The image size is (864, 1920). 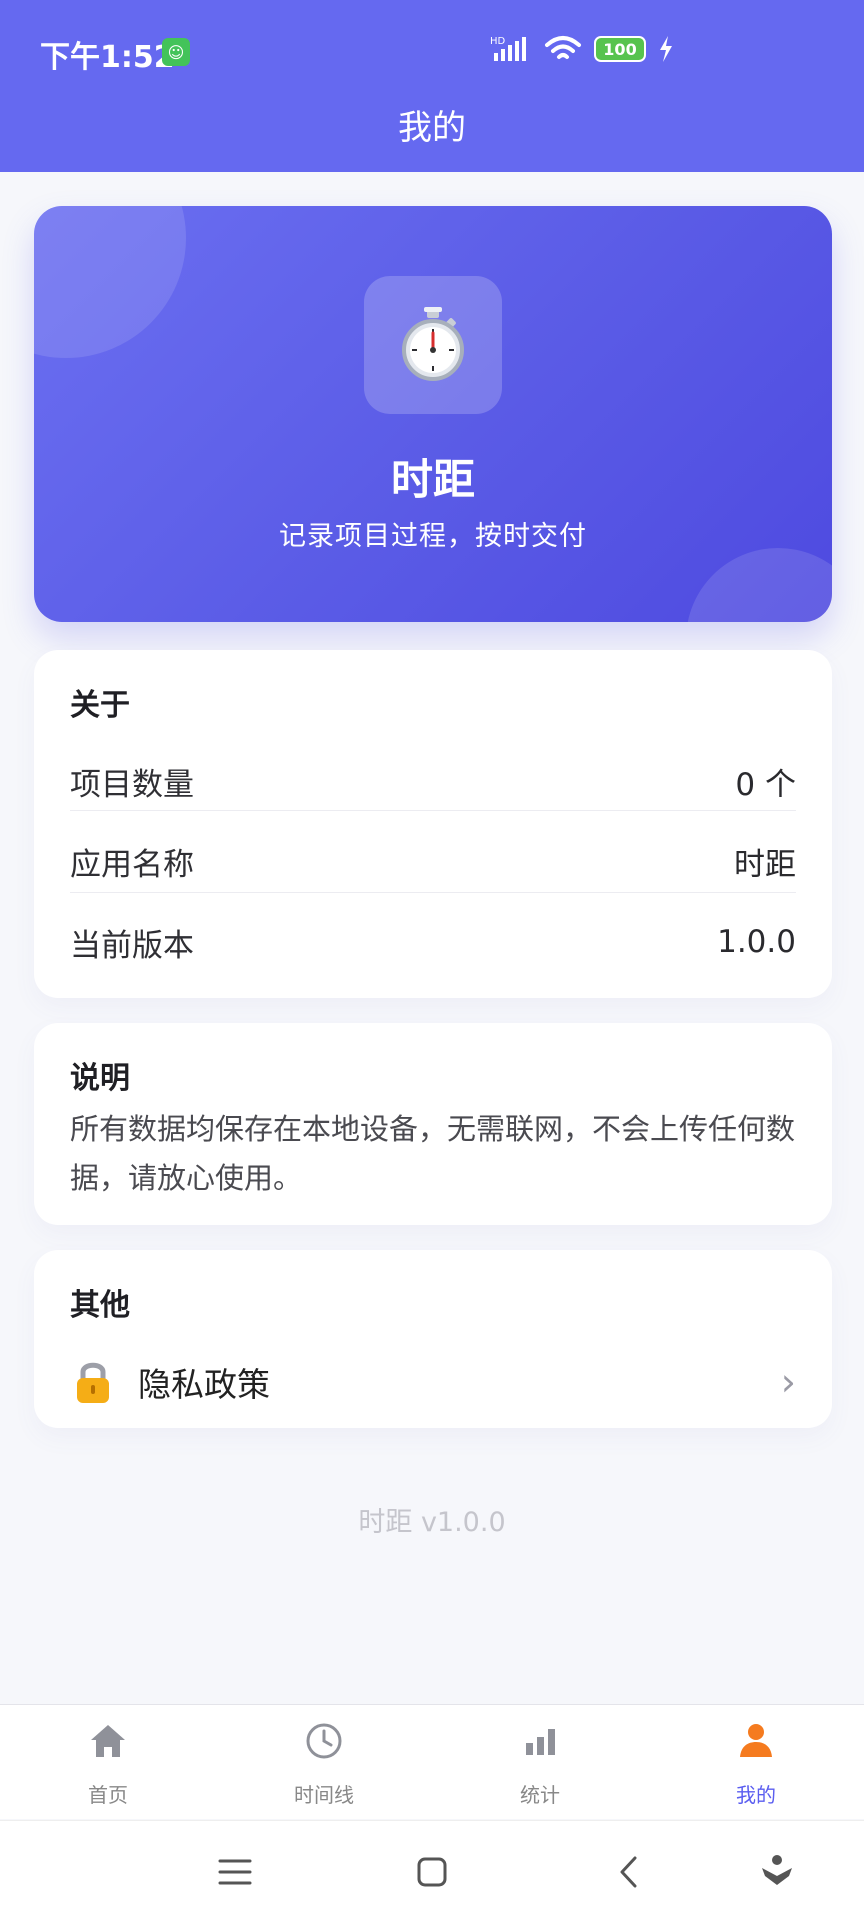 I want to click on project-count-row: 项目数量 0 个, so click(x=433, y=781).